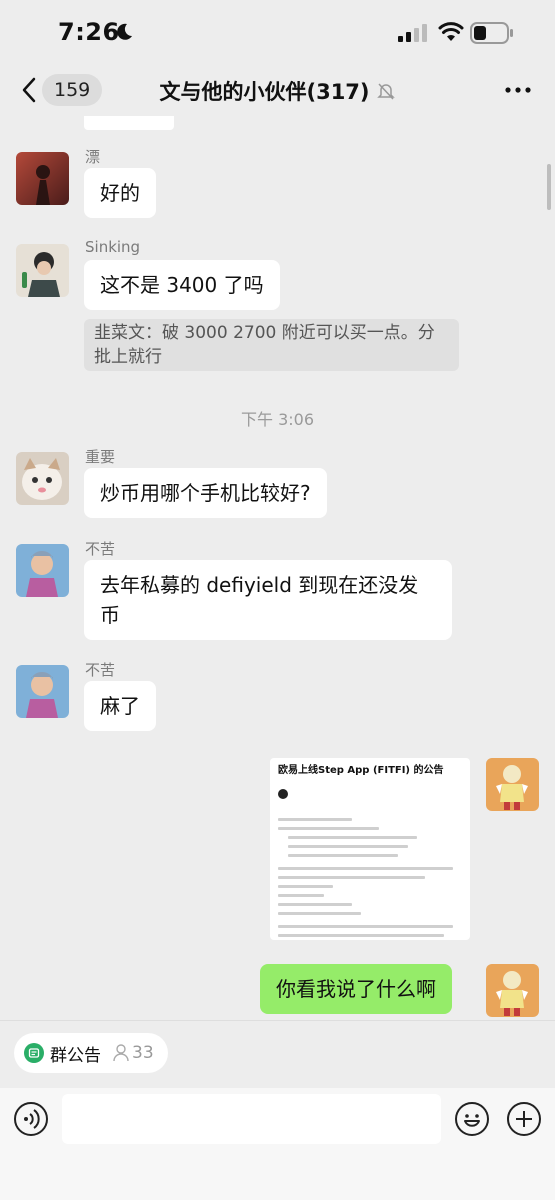 This screenshot has width=555, height=1200. I want to click on input-bar, so click(277, 1144).